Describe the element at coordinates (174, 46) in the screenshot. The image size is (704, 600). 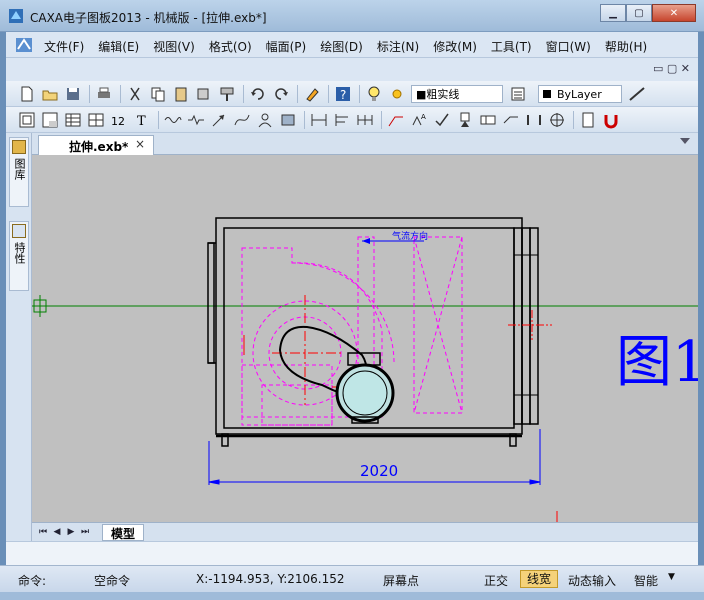
I see `menu-view: 视图(V)` at that location.